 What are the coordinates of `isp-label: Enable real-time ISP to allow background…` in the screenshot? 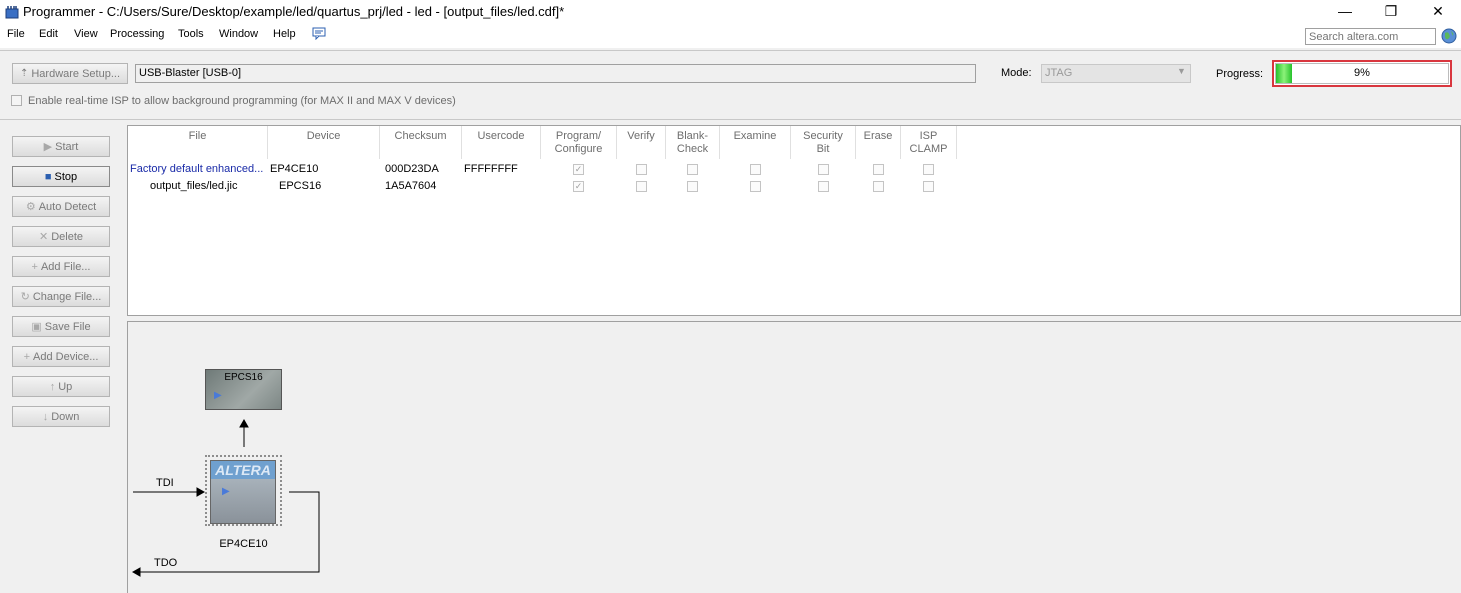 It's located at (242, 101).